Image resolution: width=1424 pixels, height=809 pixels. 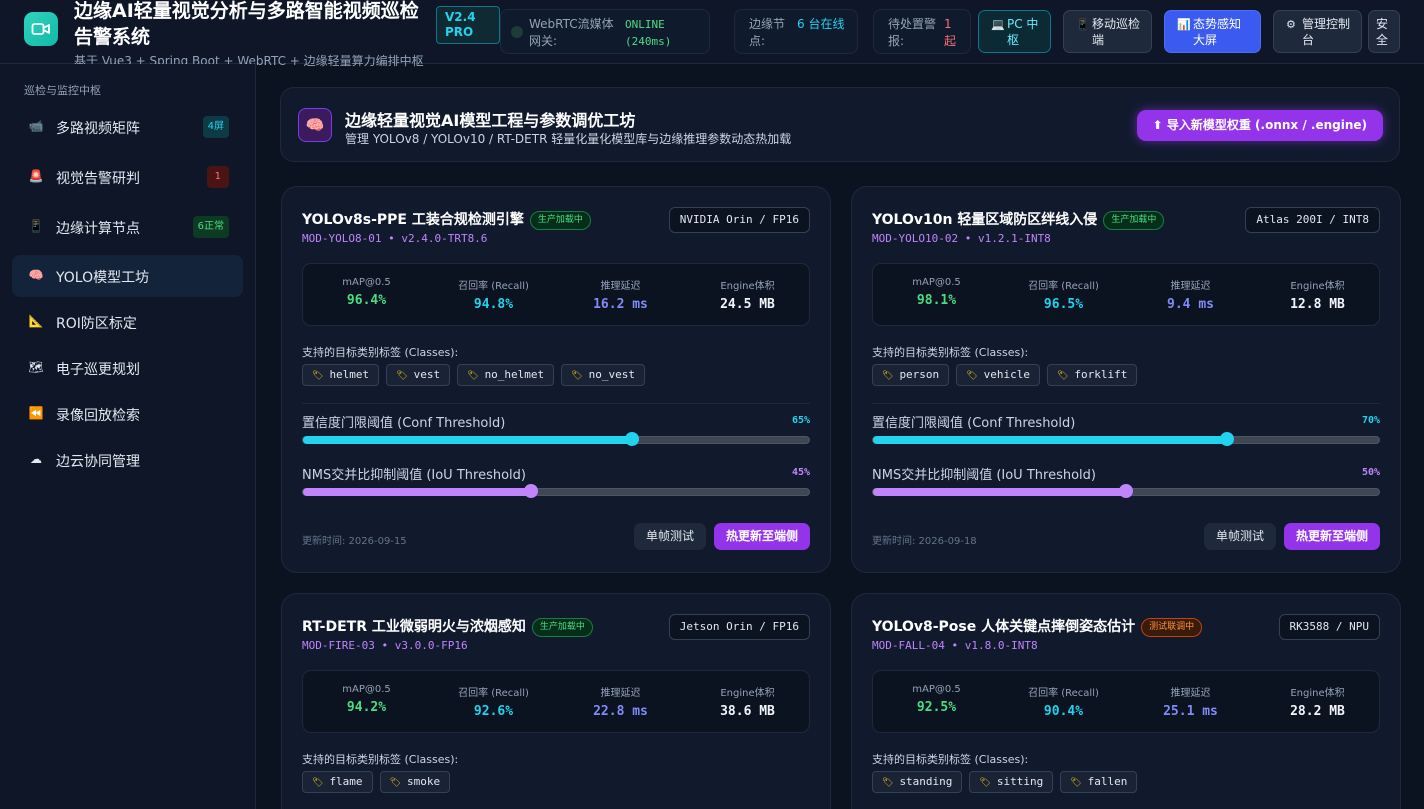 I want to click on sidebar-item-yolo-workshop: 🧠 YOLO模型工坊, so click(x=127, y=276).